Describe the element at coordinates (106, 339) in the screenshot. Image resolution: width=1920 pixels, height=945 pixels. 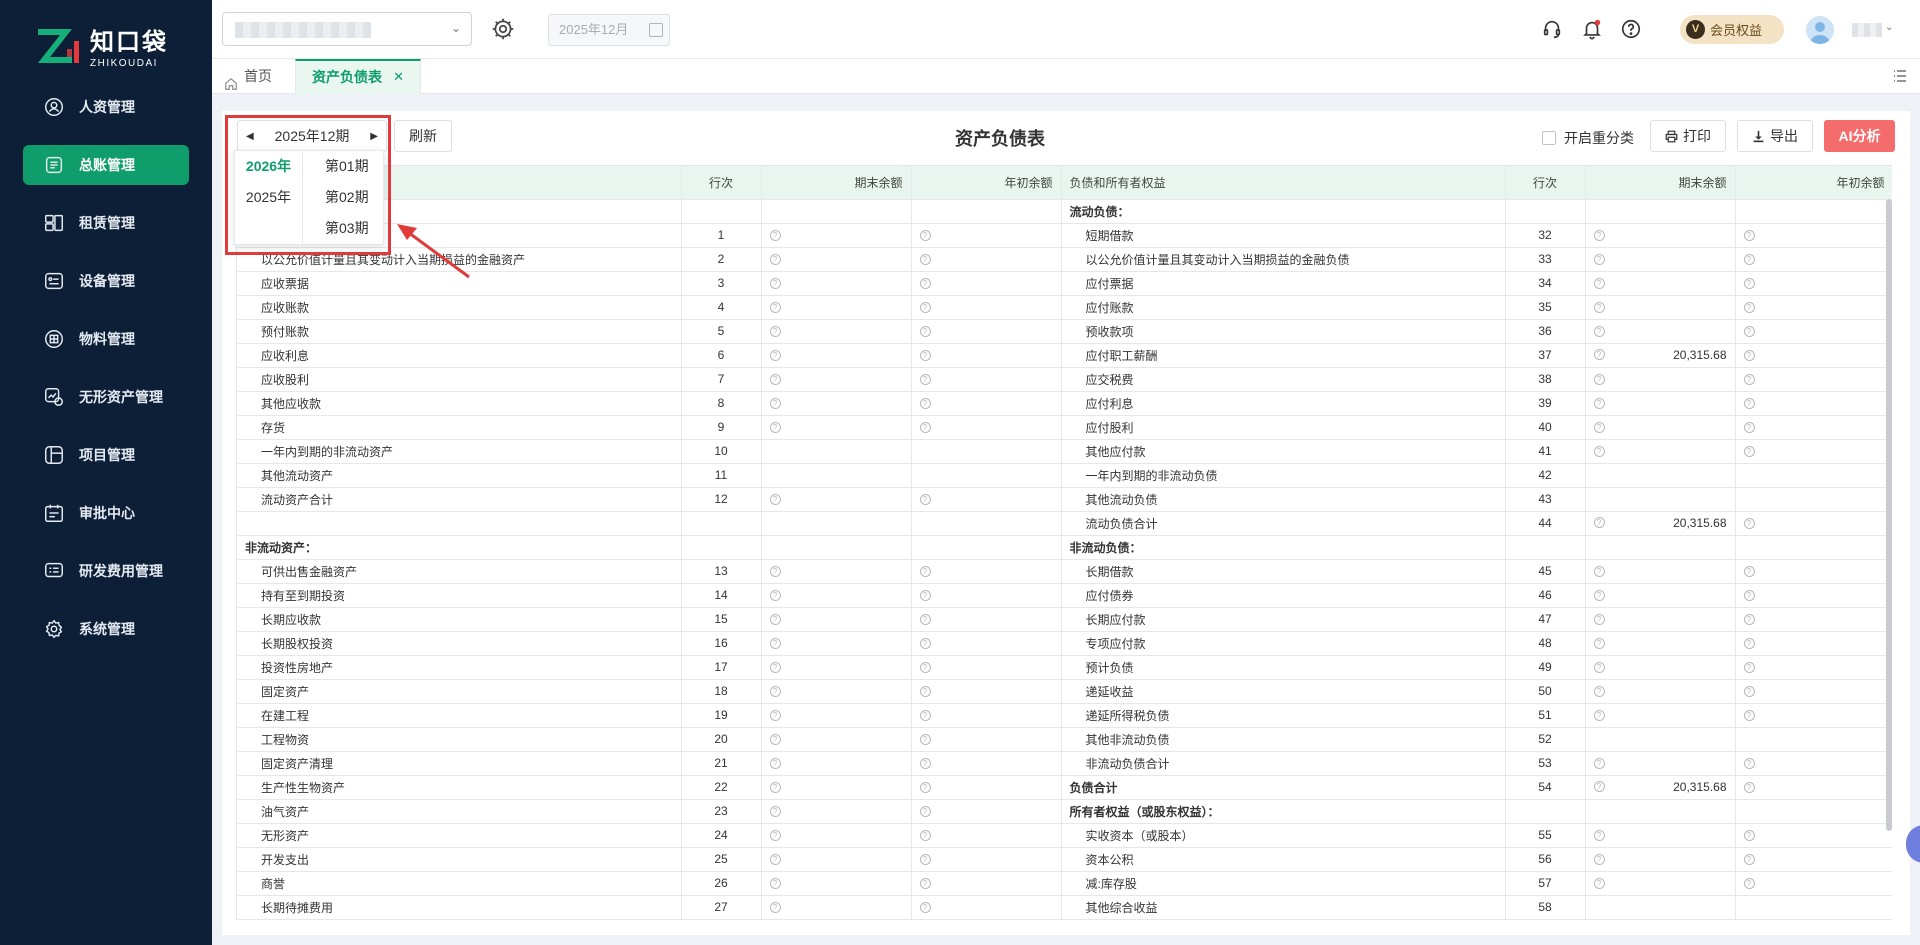
I see `sidebar-item-4: 物料管理` at that location.